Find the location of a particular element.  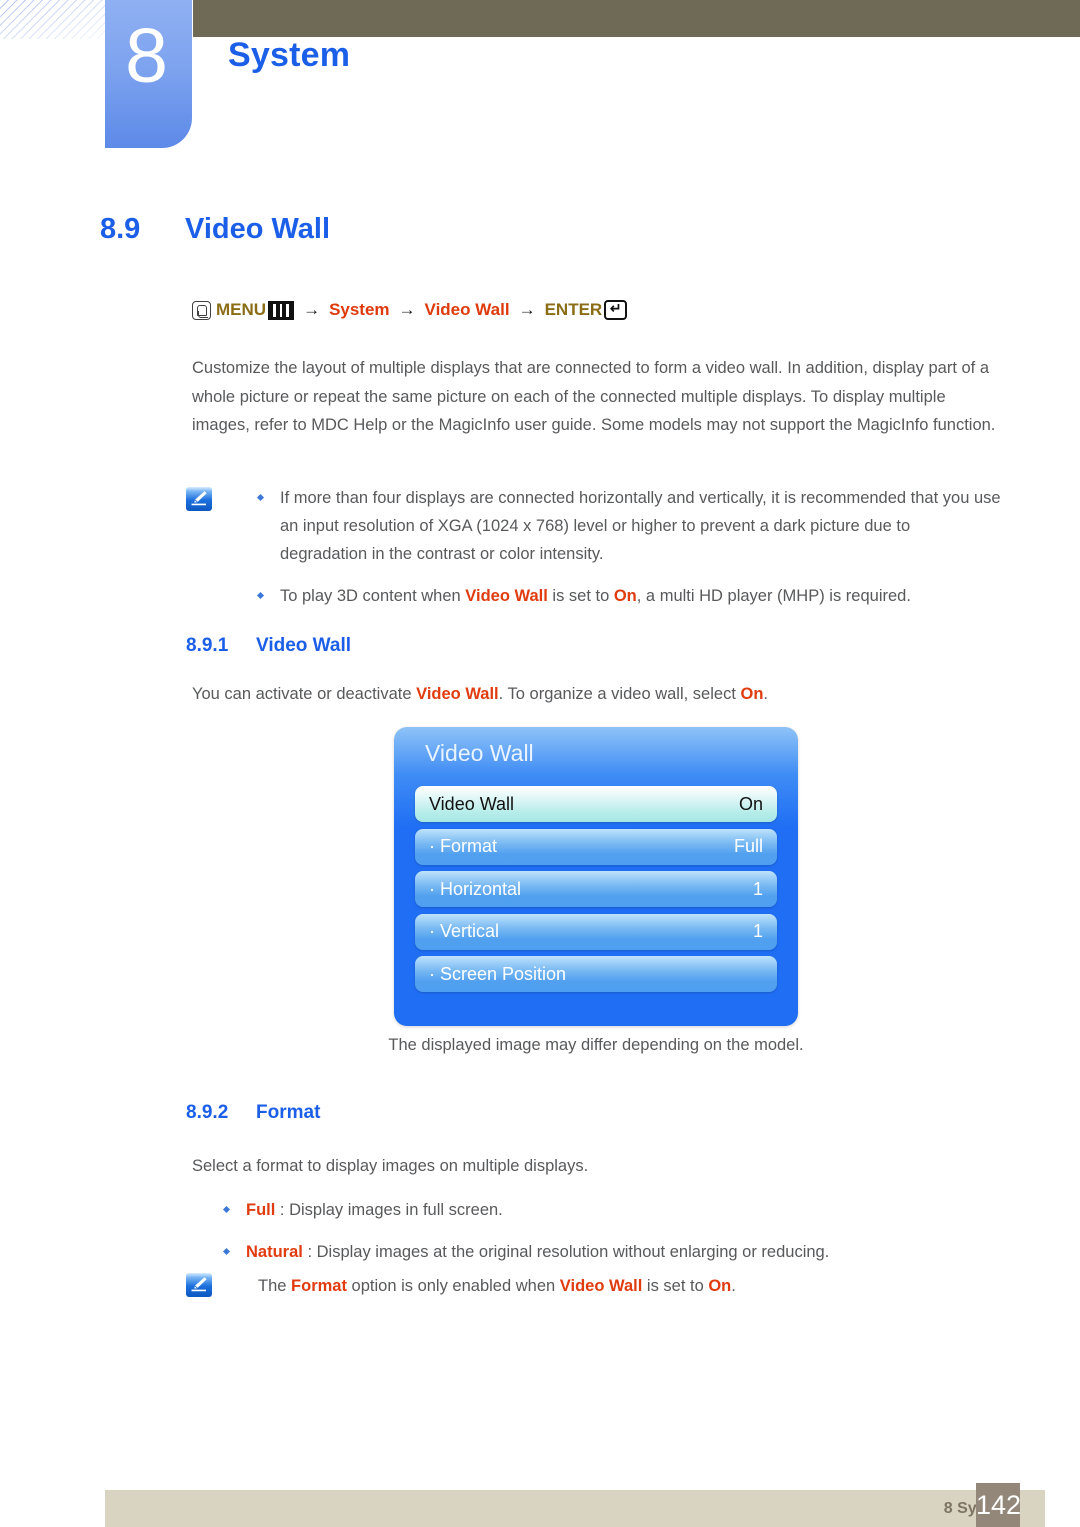

emphasis-natural: Natural is located at coordinates (274, 1252).